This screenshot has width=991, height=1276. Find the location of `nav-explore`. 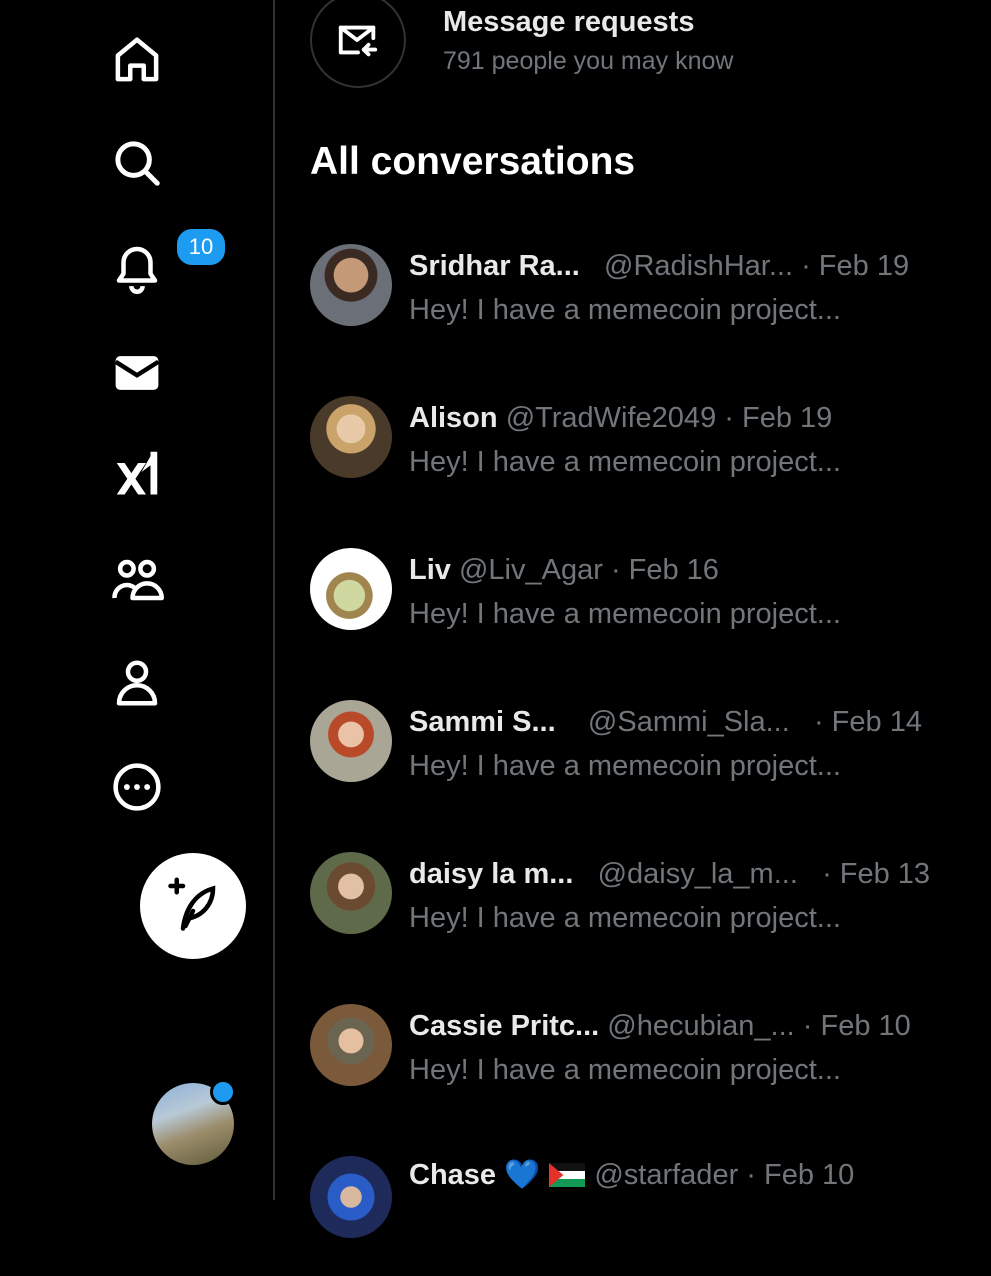

nav-explore is located at coordinates (137, 163).